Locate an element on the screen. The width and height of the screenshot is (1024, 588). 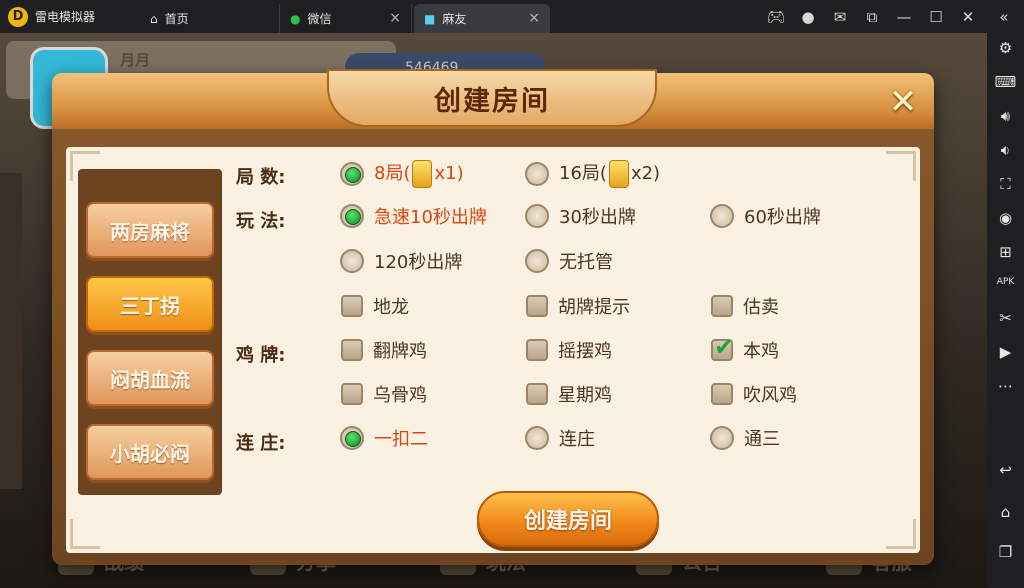
chicken-check-xingqi: 星期鸡 is located at coordinates (569, 394).